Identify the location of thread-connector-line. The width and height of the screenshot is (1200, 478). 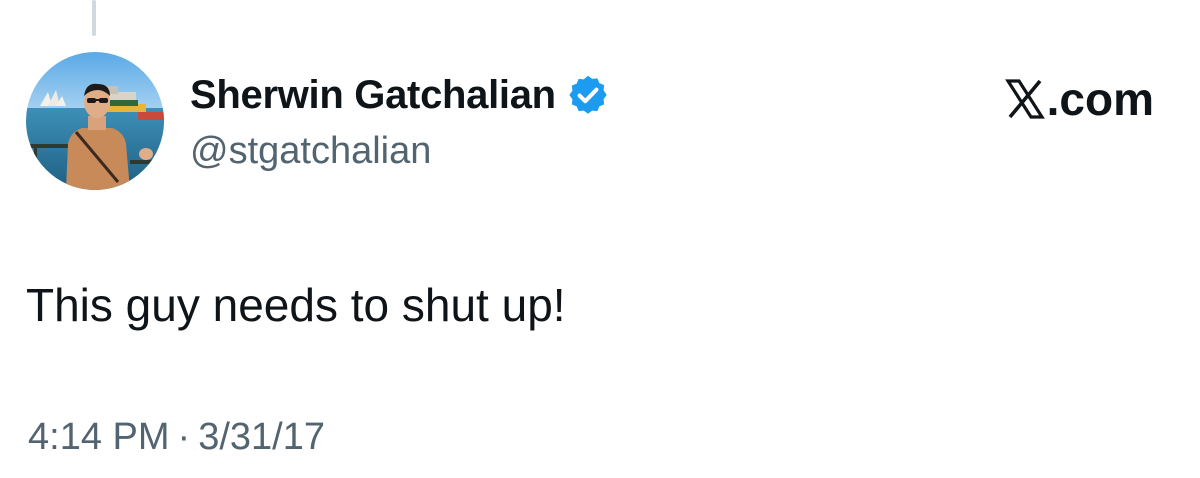
(94, 18).